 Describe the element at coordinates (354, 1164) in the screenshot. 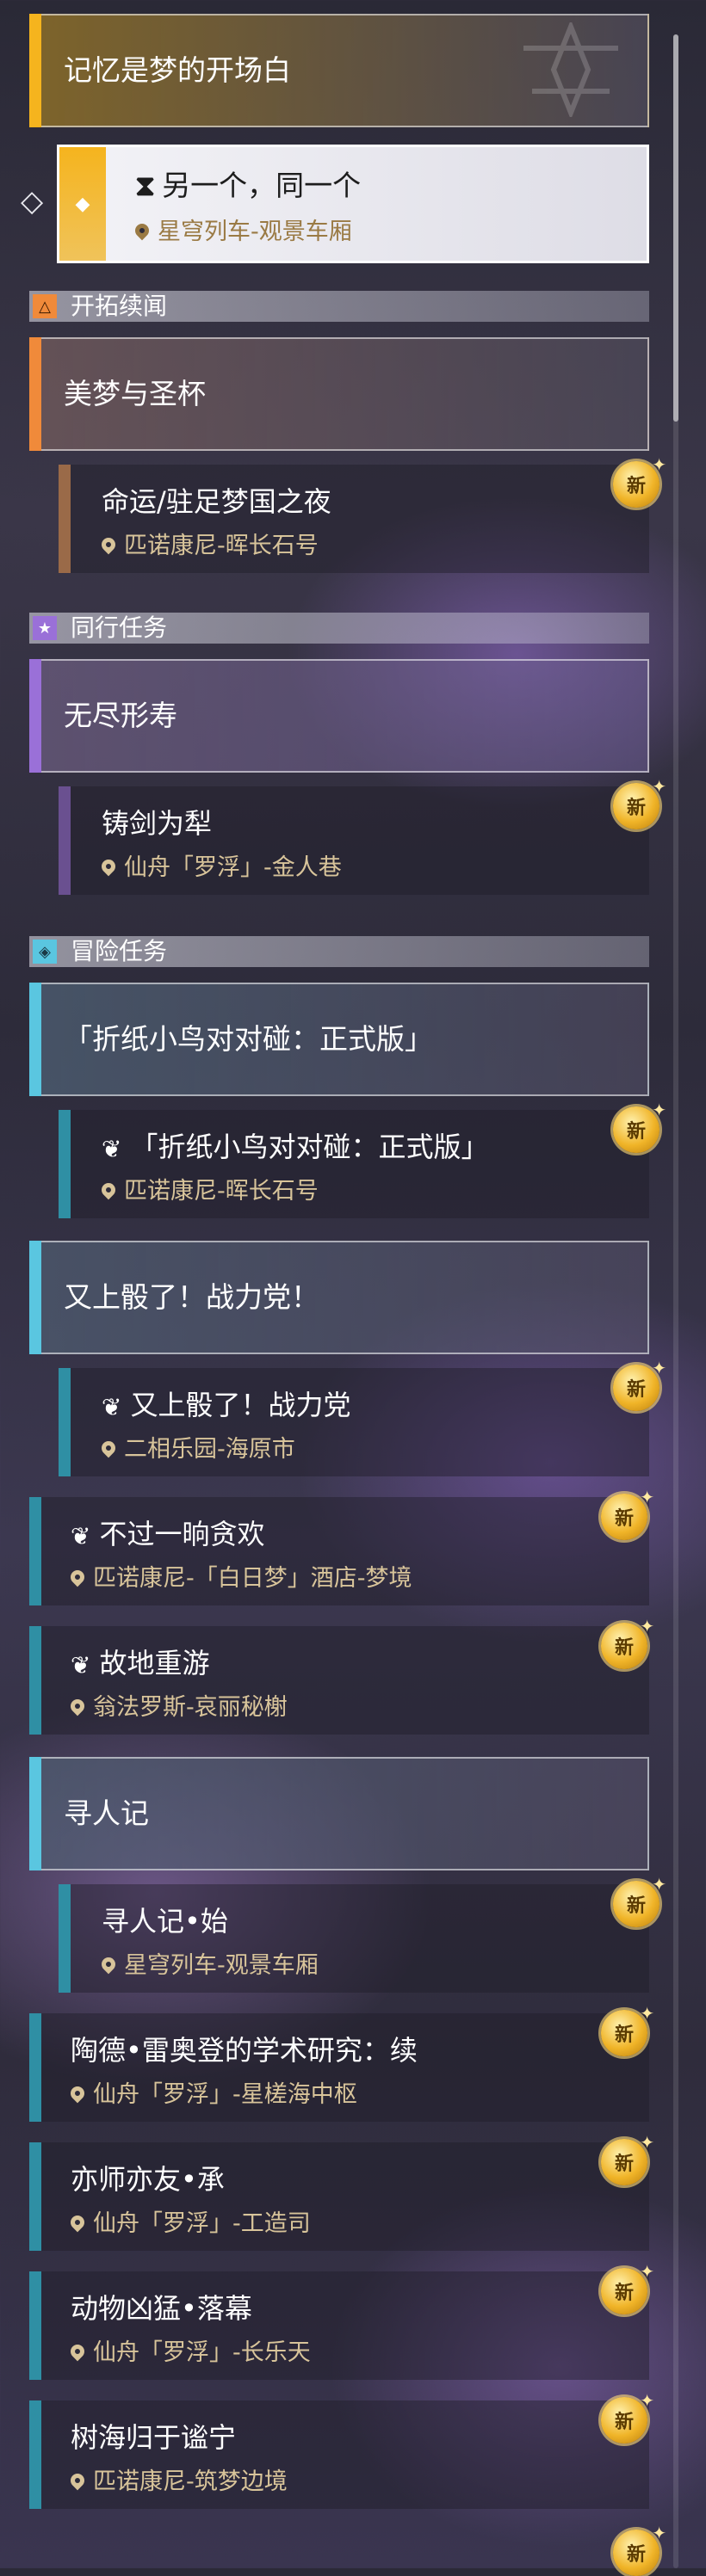

I see `sub-quest: ❦ 「折纸小鸟对对碰：正式版」 匹诺康尼-晖长石号` at that location.